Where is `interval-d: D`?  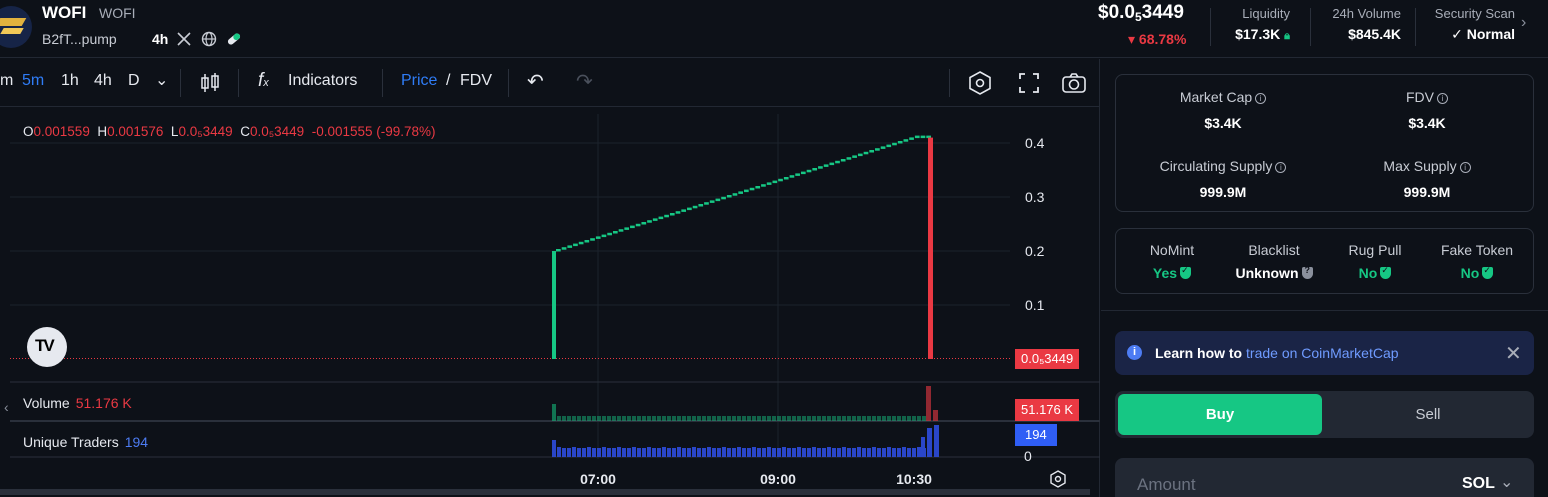 interval-d: D is located at coordinates (134, 81).